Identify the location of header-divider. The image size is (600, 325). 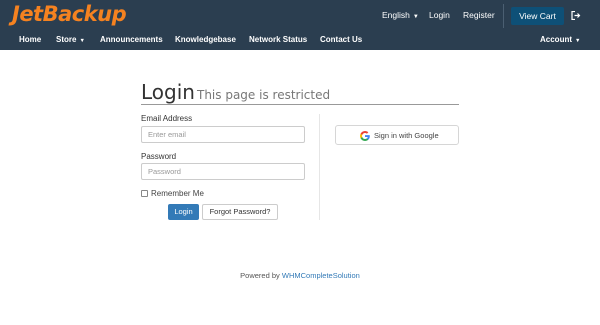
(503, 16).